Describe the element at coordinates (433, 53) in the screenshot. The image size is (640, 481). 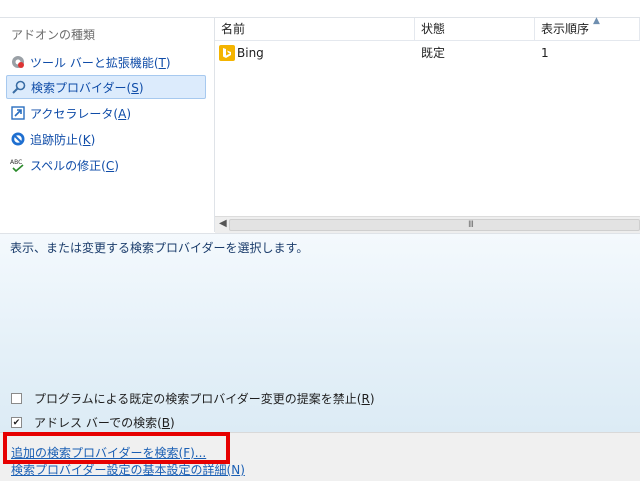
I see `provider-status: 既定` at that location.